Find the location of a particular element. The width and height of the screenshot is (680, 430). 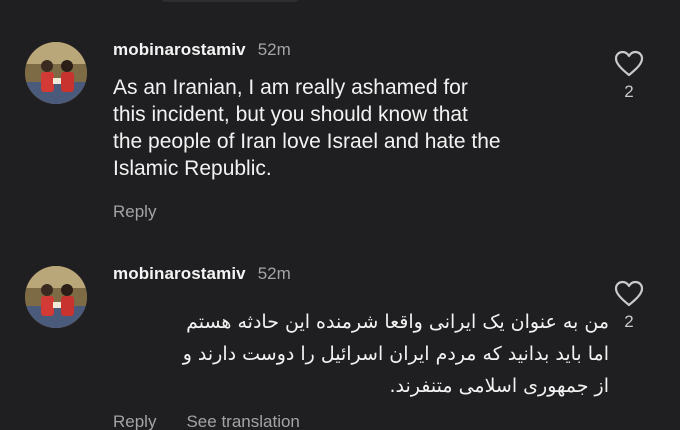

see-translation-button: See translation is located at coordinates (242, 421).